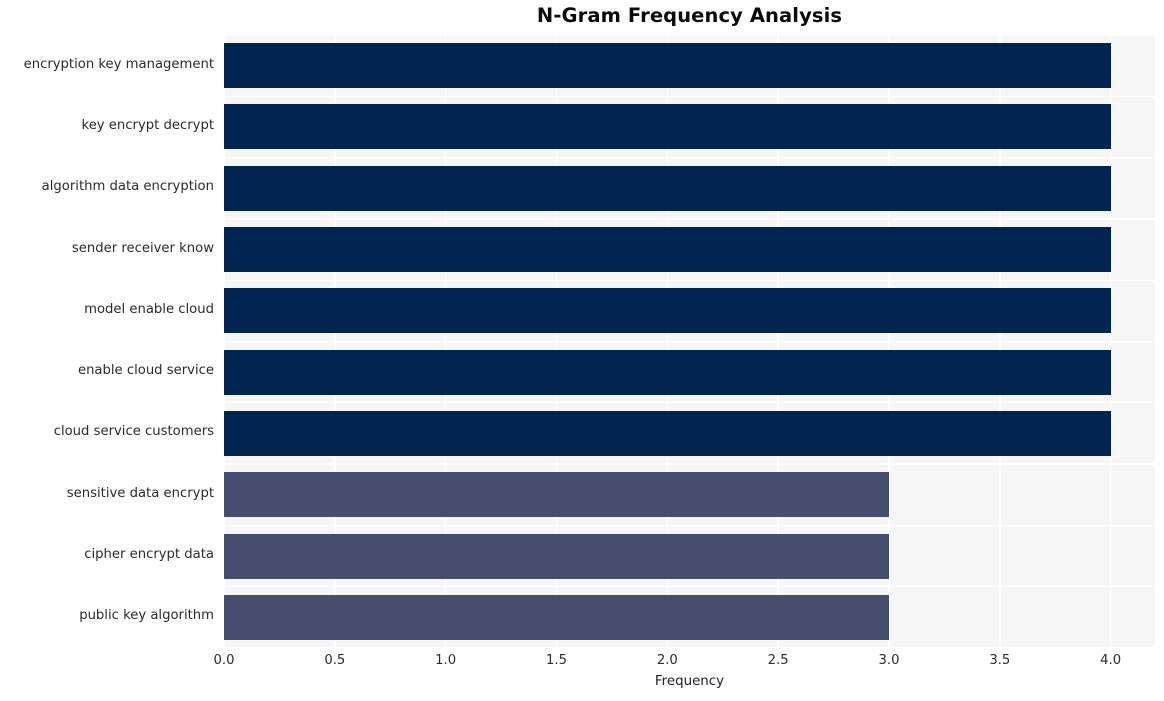  I want to click on y-tick-label: sender receiver know, so click(142, 248).